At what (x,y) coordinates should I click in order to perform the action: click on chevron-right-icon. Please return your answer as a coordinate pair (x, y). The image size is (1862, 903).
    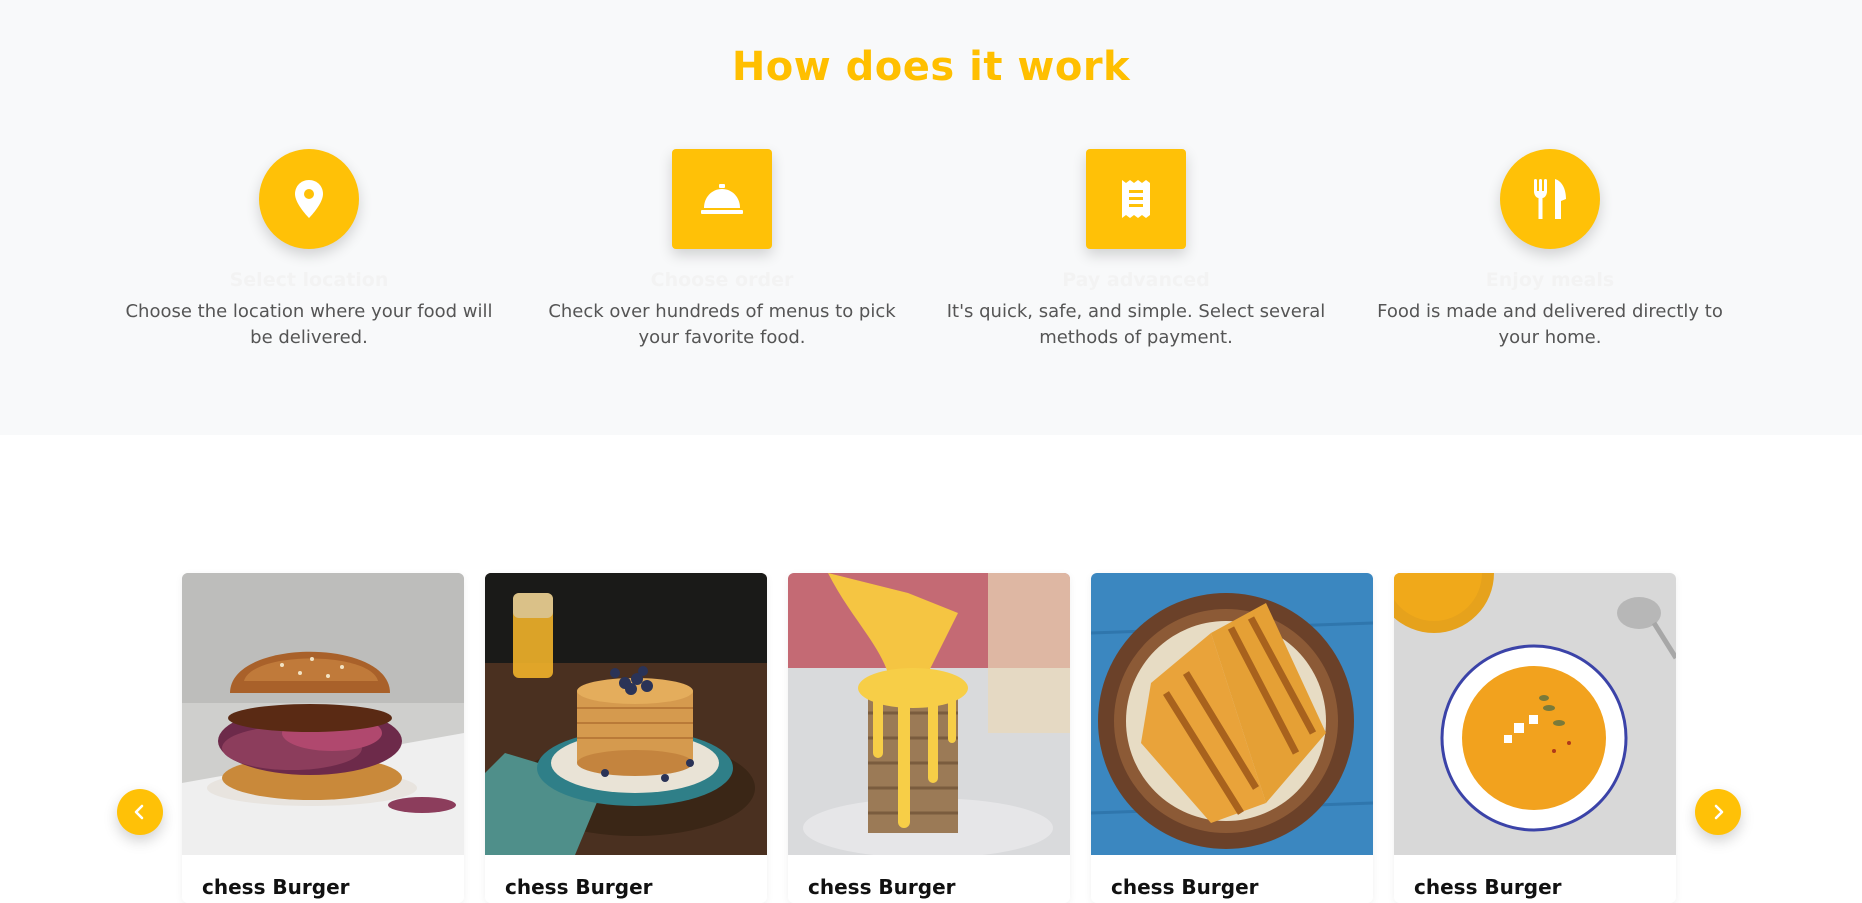
    Looking at the image, I should click on (1719, 812).